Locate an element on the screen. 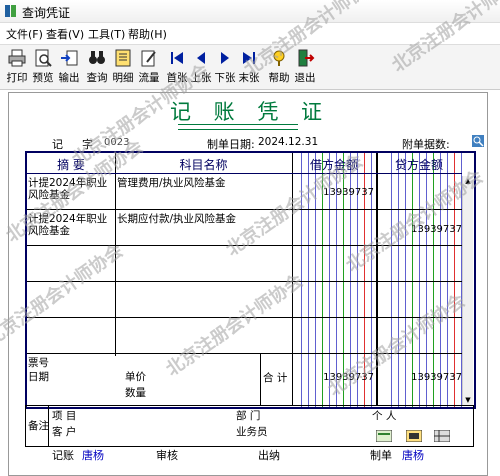 The width and height of the screenshot is (500, 476). bookkeep-label: 记账 is located at coordinates (63, 455).